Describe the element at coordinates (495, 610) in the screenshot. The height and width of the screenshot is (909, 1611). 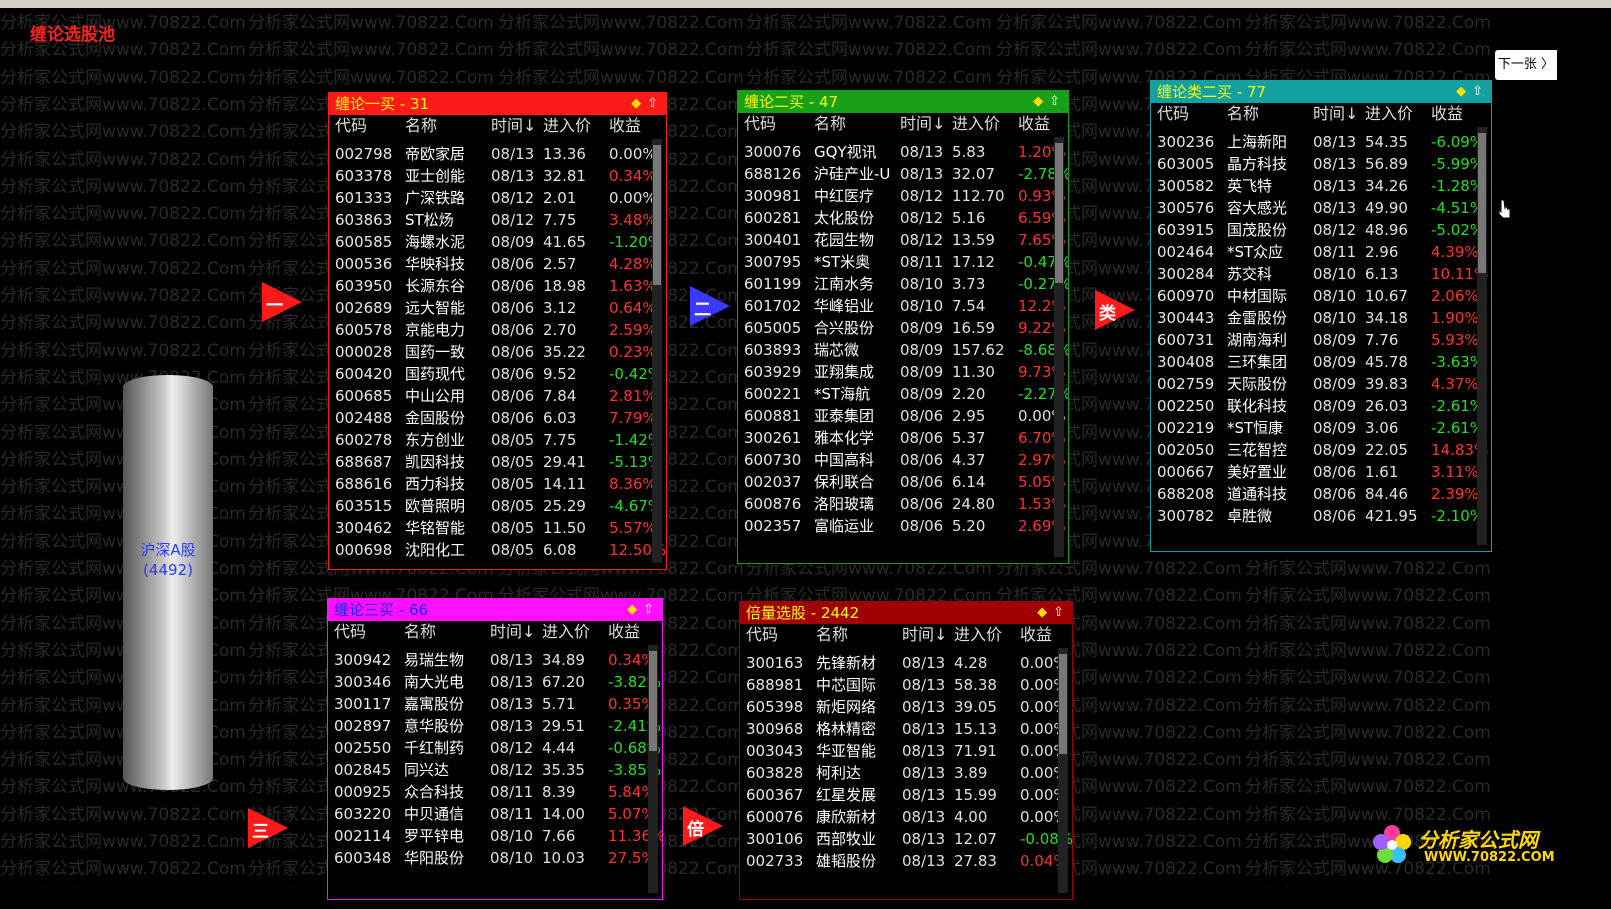
I see `panel-header: 缠论三买 - 66 ◆ ⇧` at that location.